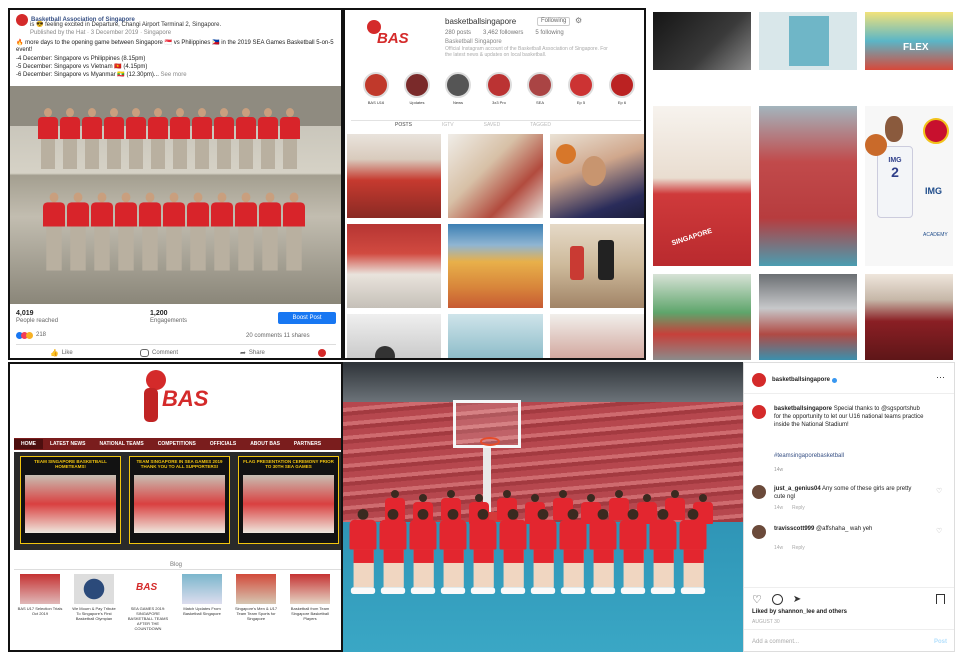  I want to click on blog-thumb-caption: Match Updates From Basketball Singapore, so click(202, 611).